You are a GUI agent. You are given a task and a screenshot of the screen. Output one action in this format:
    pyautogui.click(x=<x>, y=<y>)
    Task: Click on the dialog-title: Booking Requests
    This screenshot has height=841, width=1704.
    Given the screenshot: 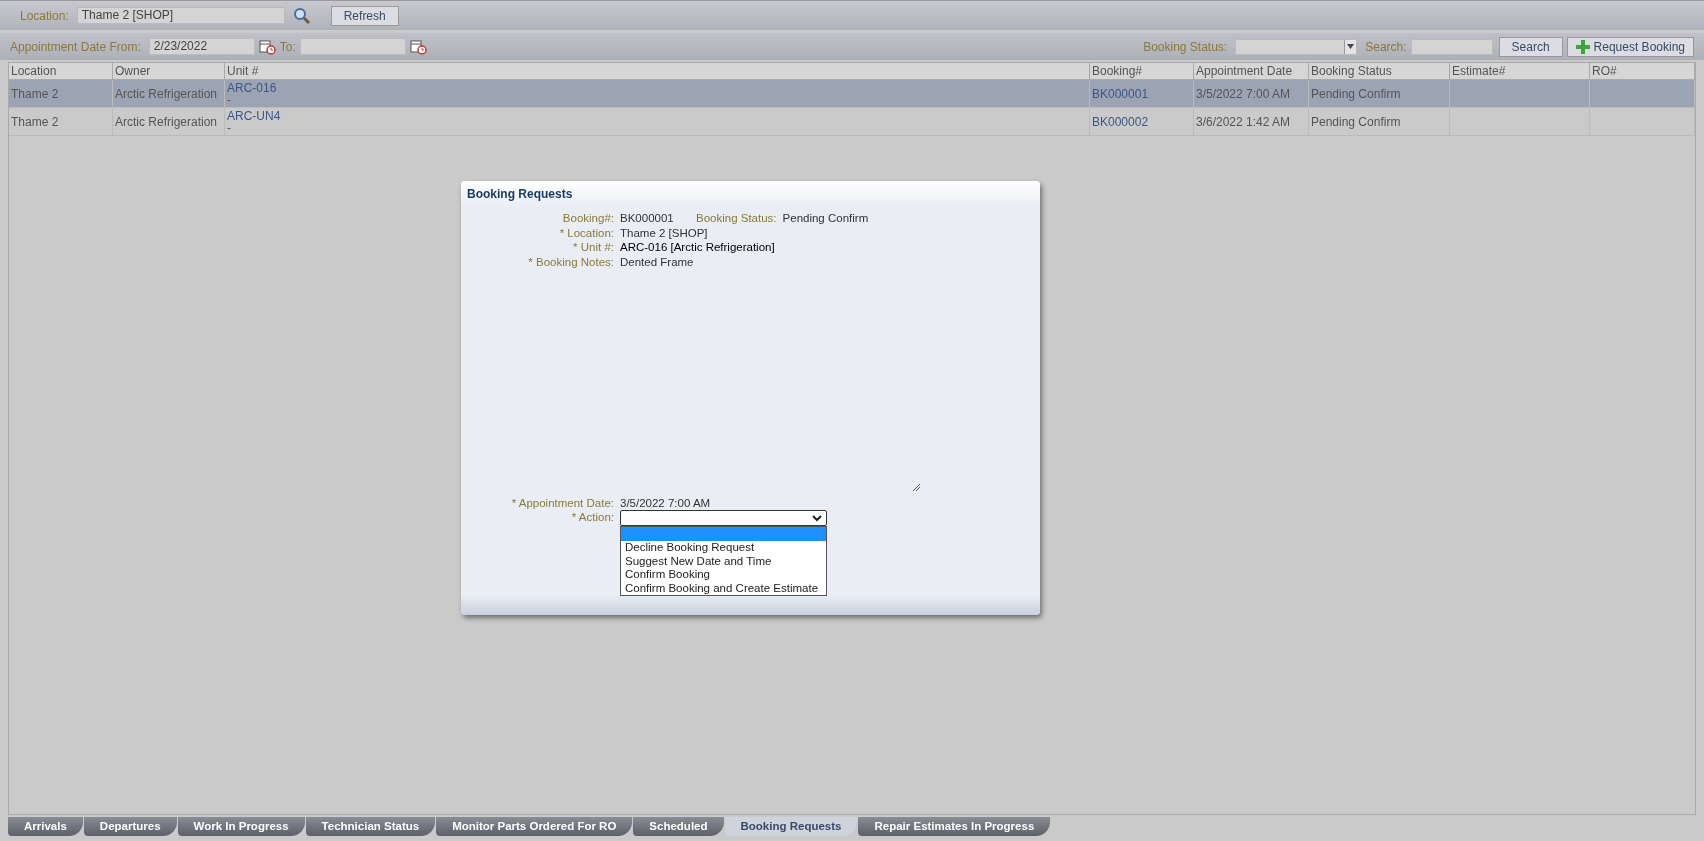 What is the action you would take?
    pyautogui.click(x=520, y=194)
    